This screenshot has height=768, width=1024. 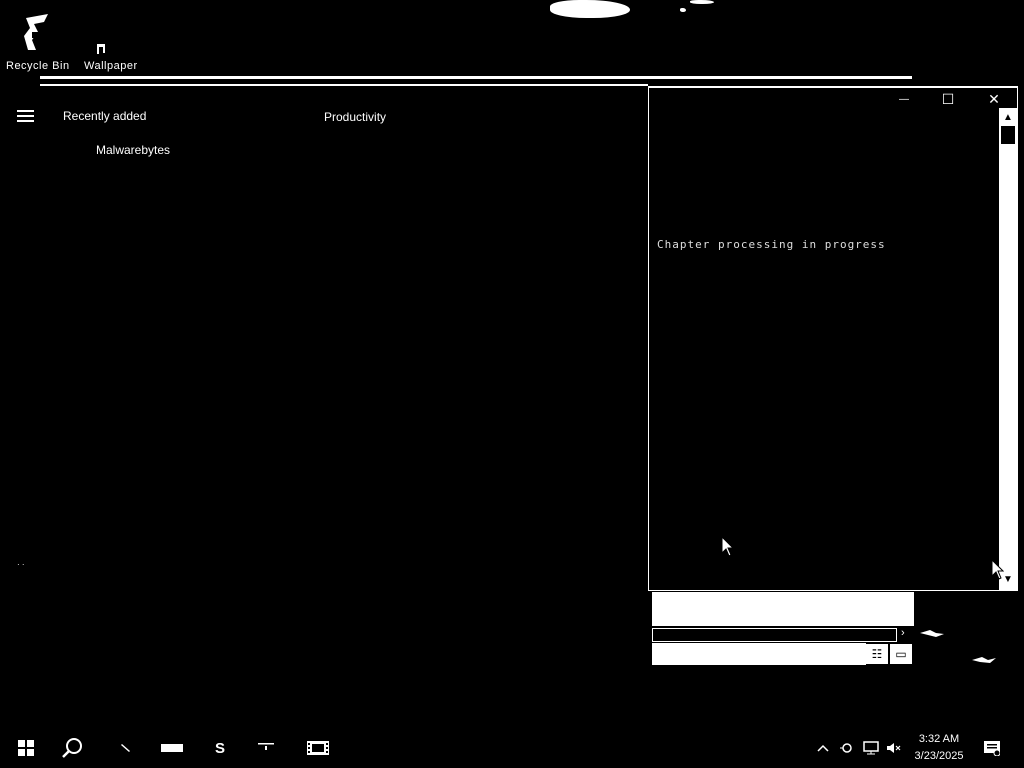 What do you see at coordinates (172, 748) in the screenshot?
I see `taskview-icon` at bounding box center [172, 748].